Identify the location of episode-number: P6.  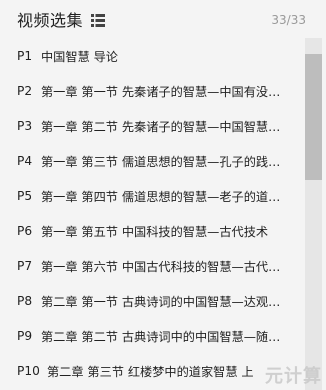
(25, 230).